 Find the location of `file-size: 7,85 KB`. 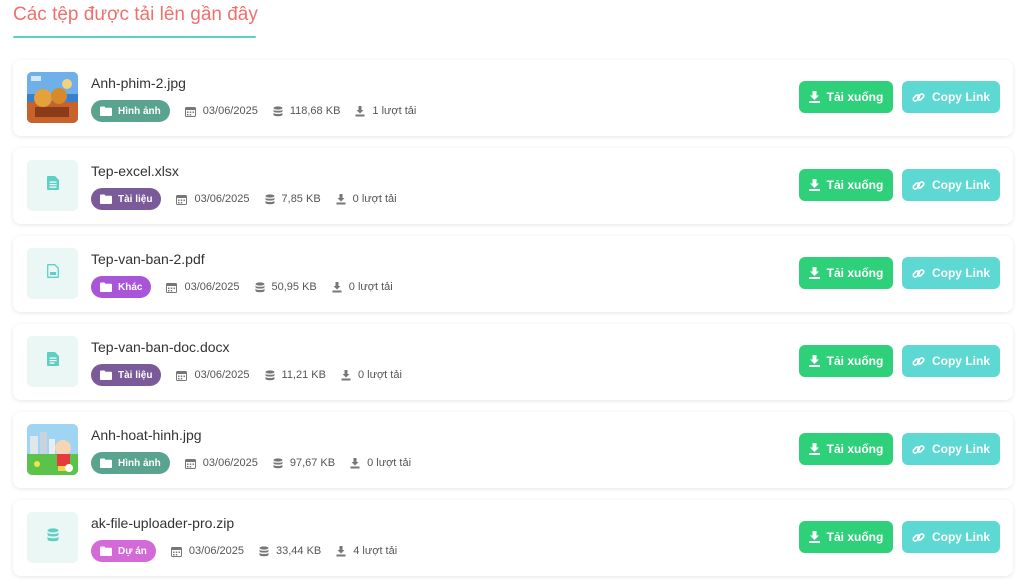

file-size: 7,85 KB is located at coordinates (293, 199).